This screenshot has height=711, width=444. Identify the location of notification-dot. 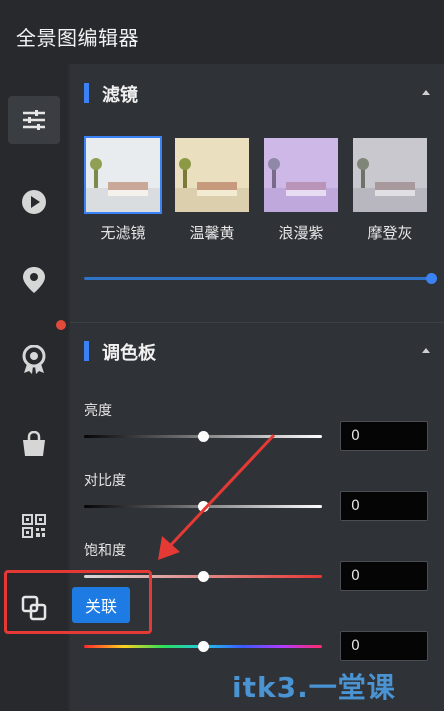
(61, 325).